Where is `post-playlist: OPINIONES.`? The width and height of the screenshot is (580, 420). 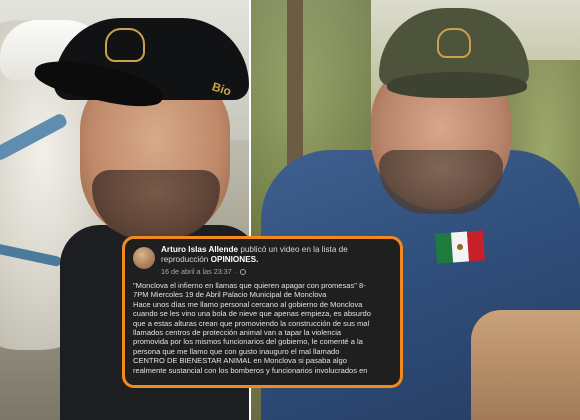 post-playlist: OPINIONES. is located at coordinates (235, 259).